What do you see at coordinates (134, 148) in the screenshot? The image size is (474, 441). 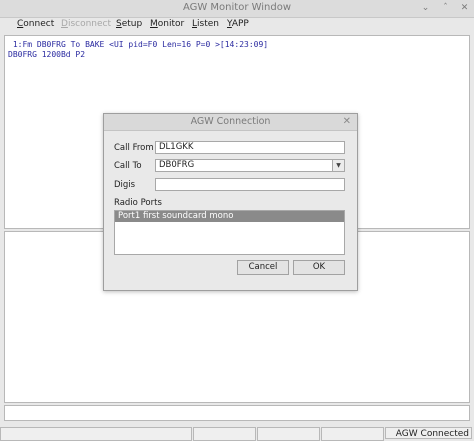 I see `call-from-label: Call From` at bounding box center [134, 148].